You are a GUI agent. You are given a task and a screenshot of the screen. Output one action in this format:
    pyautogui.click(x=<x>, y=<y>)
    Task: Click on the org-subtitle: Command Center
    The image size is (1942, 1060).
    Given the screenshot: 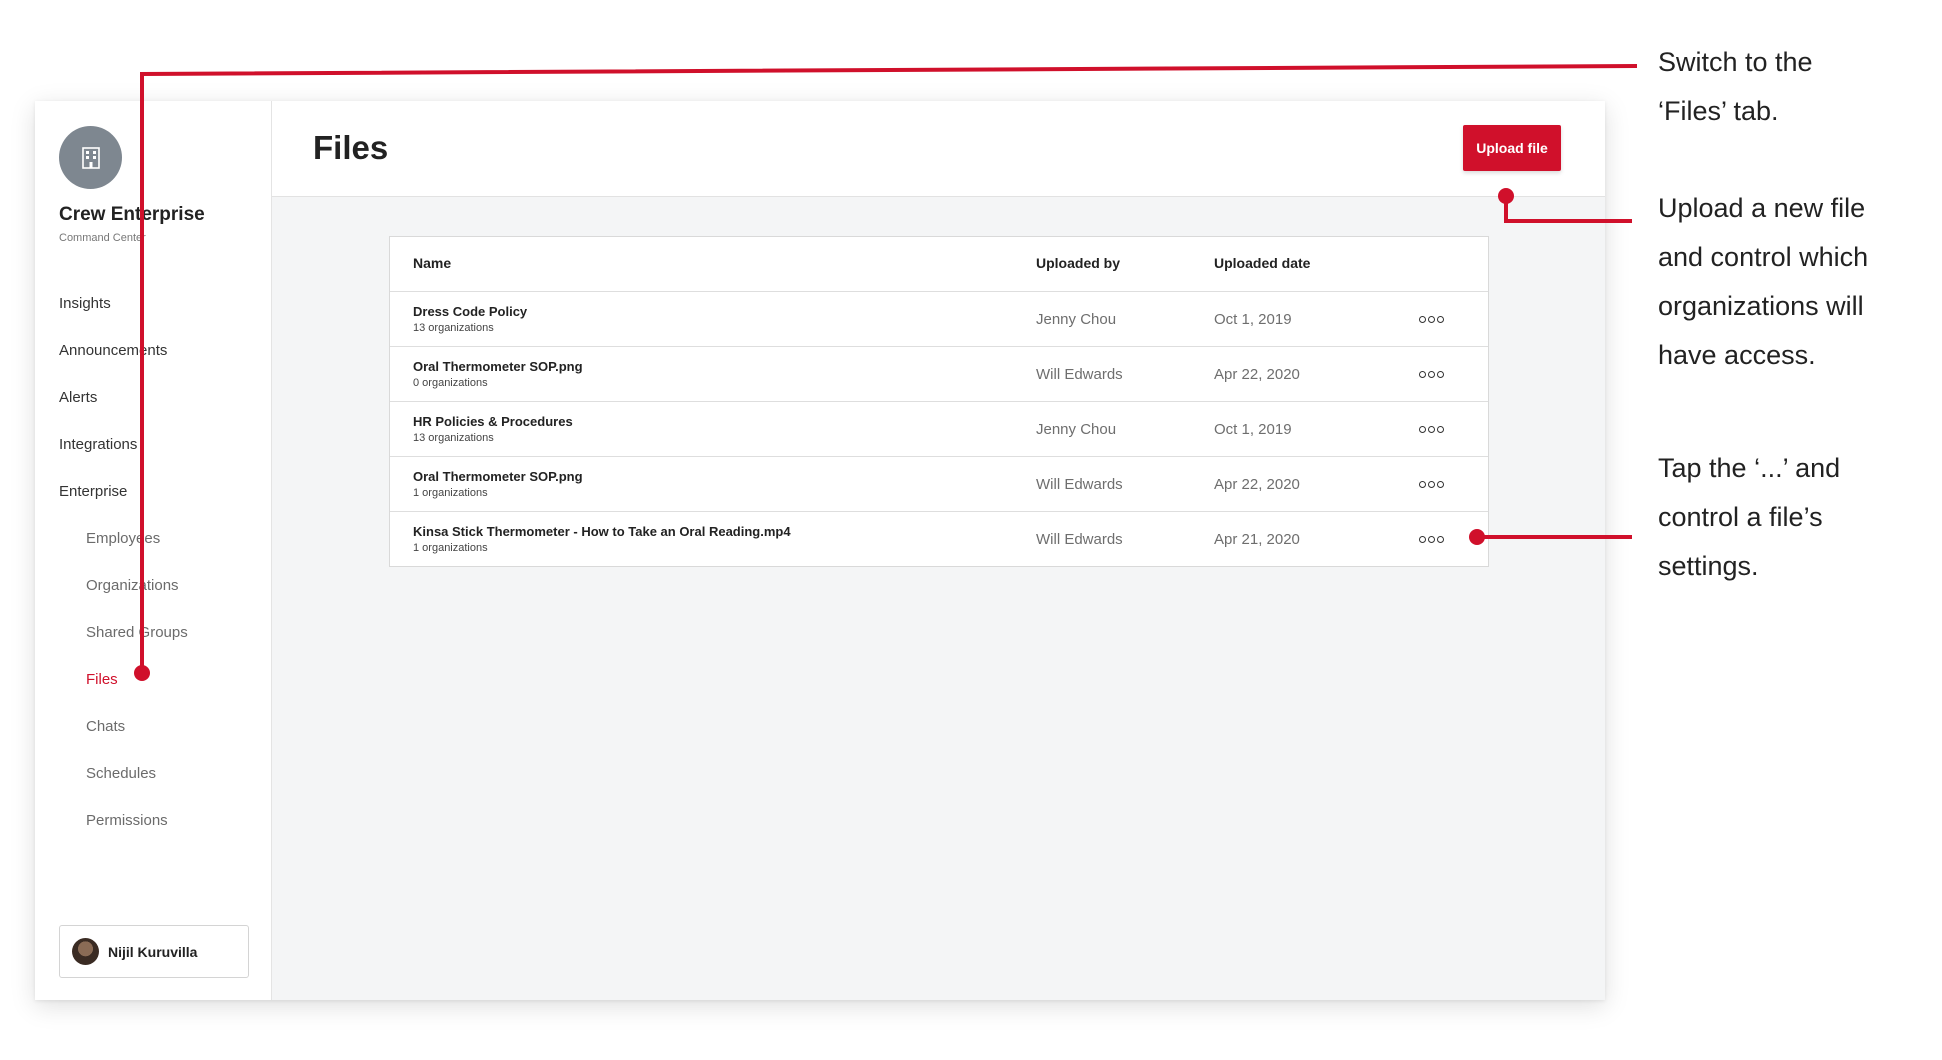 What is the action you would take?
    pyautogui.click(x=102, y=238)
    